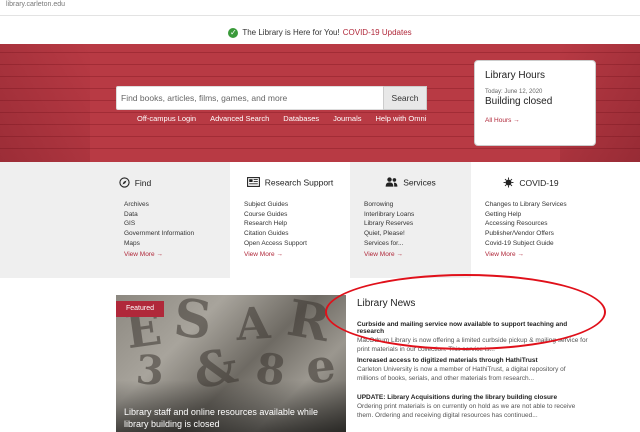 This screenshot has height=432, width=640. I want to click on hours-title: Library Hours, so click(515, 75).